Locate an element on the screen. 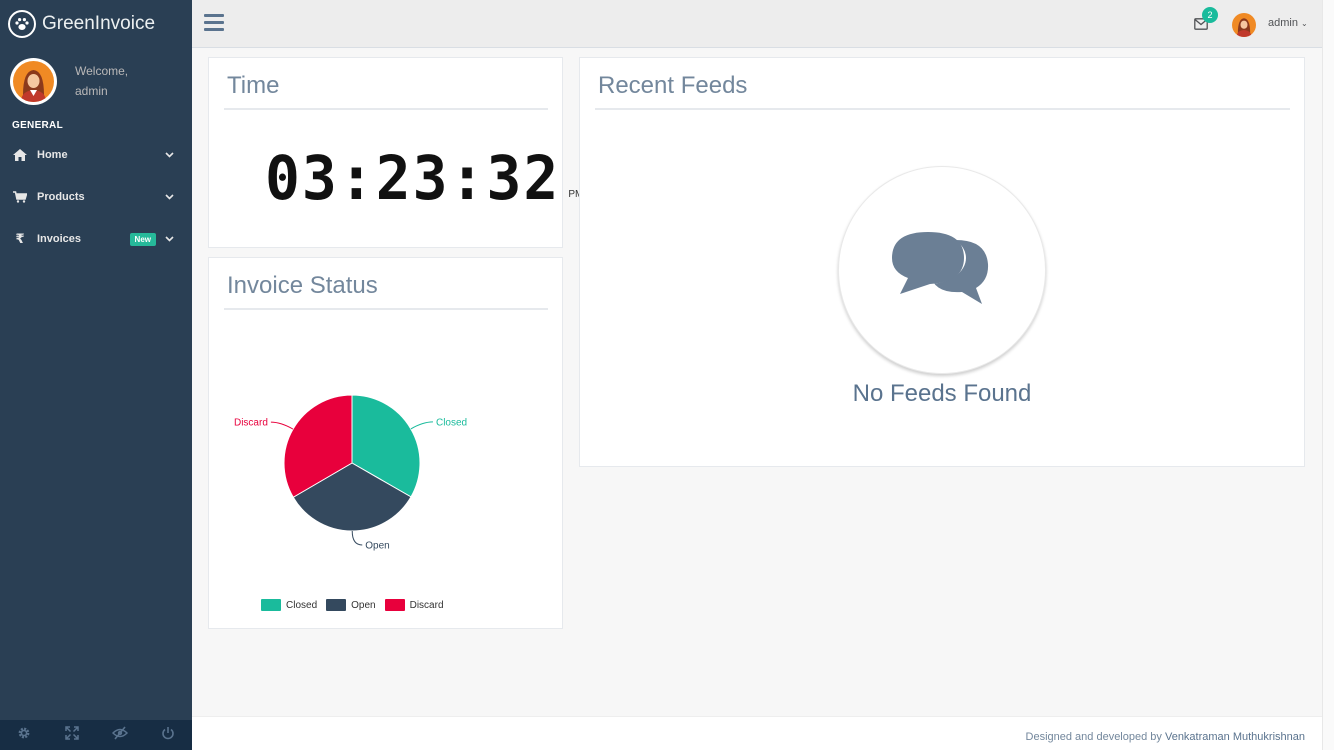 The width and height of the screenshot is (1334, 750). author-link: Venkatraman Muthukrishnan is located at coordinates (1235, 737).